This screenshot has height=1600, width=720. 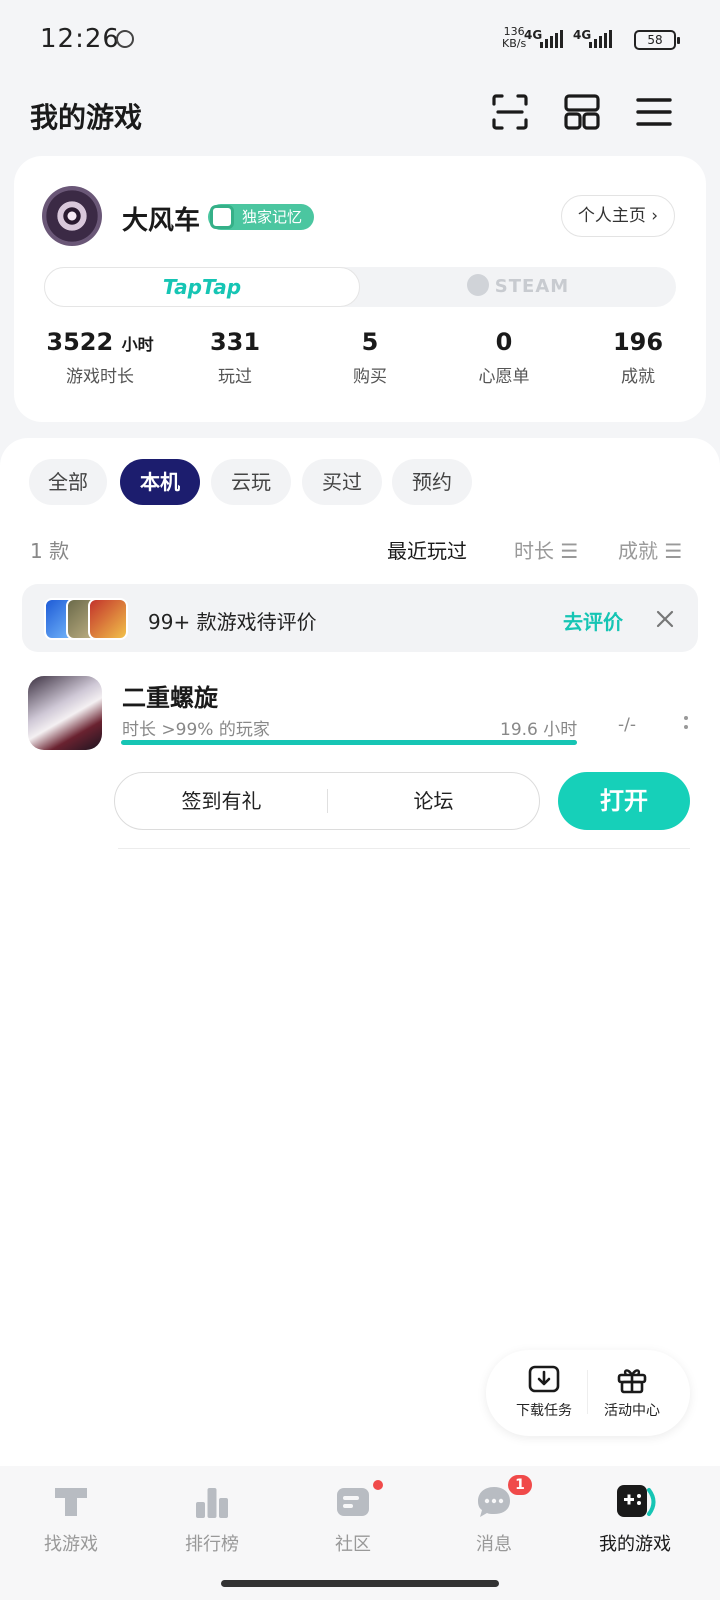 I want to click on nav-label: 消息, so click(x=494, y=1544).